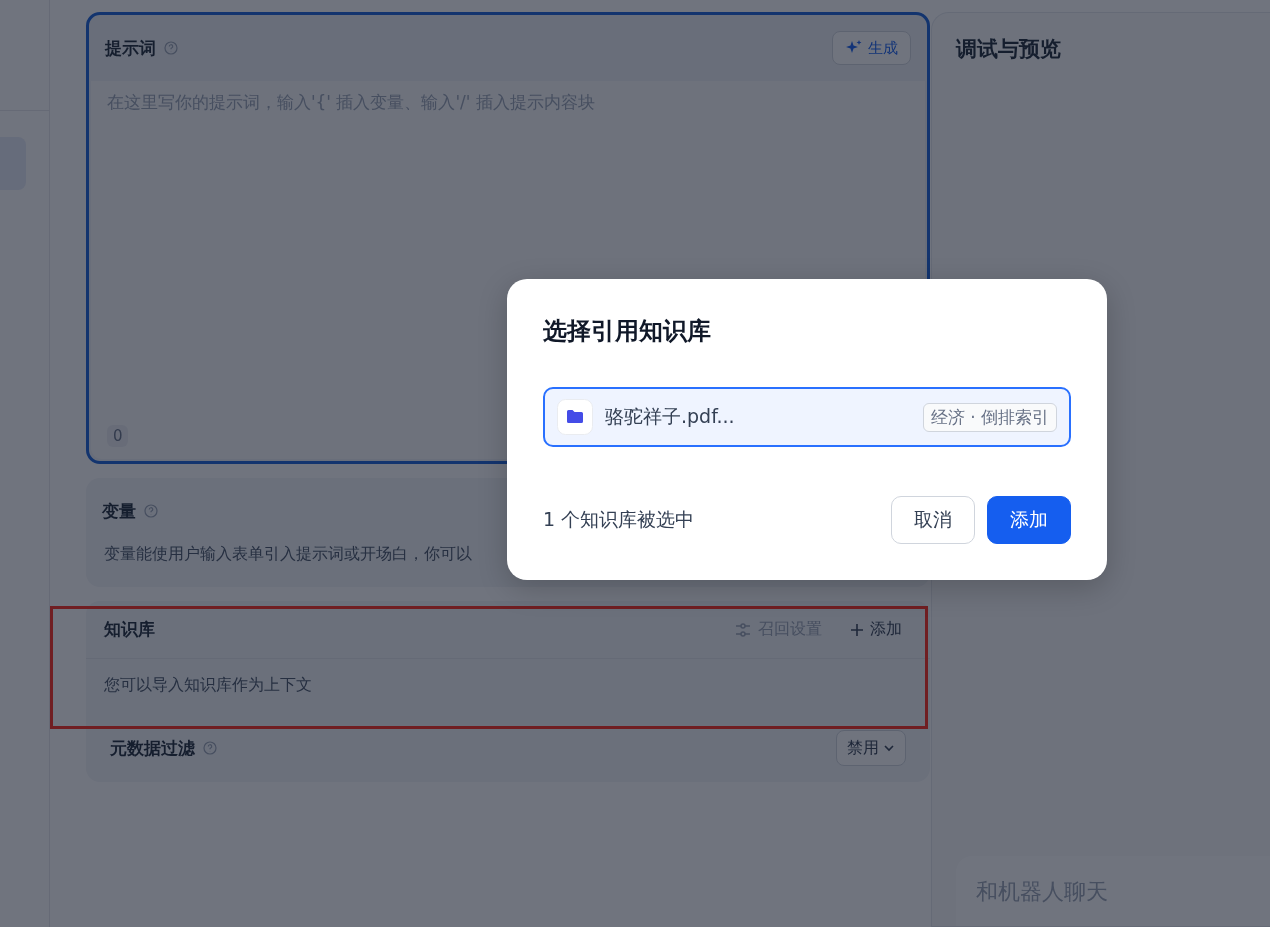  I want to click on preview-title: 调试与预览, so click(1009, 49).